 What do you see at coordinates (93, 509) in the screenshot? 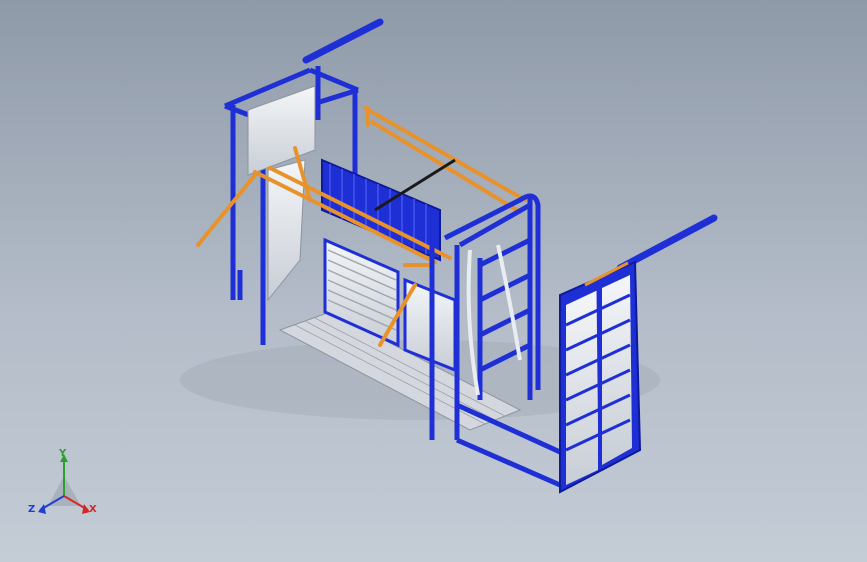
I see `triad-x-label: X` at bounding box center [93, 509].